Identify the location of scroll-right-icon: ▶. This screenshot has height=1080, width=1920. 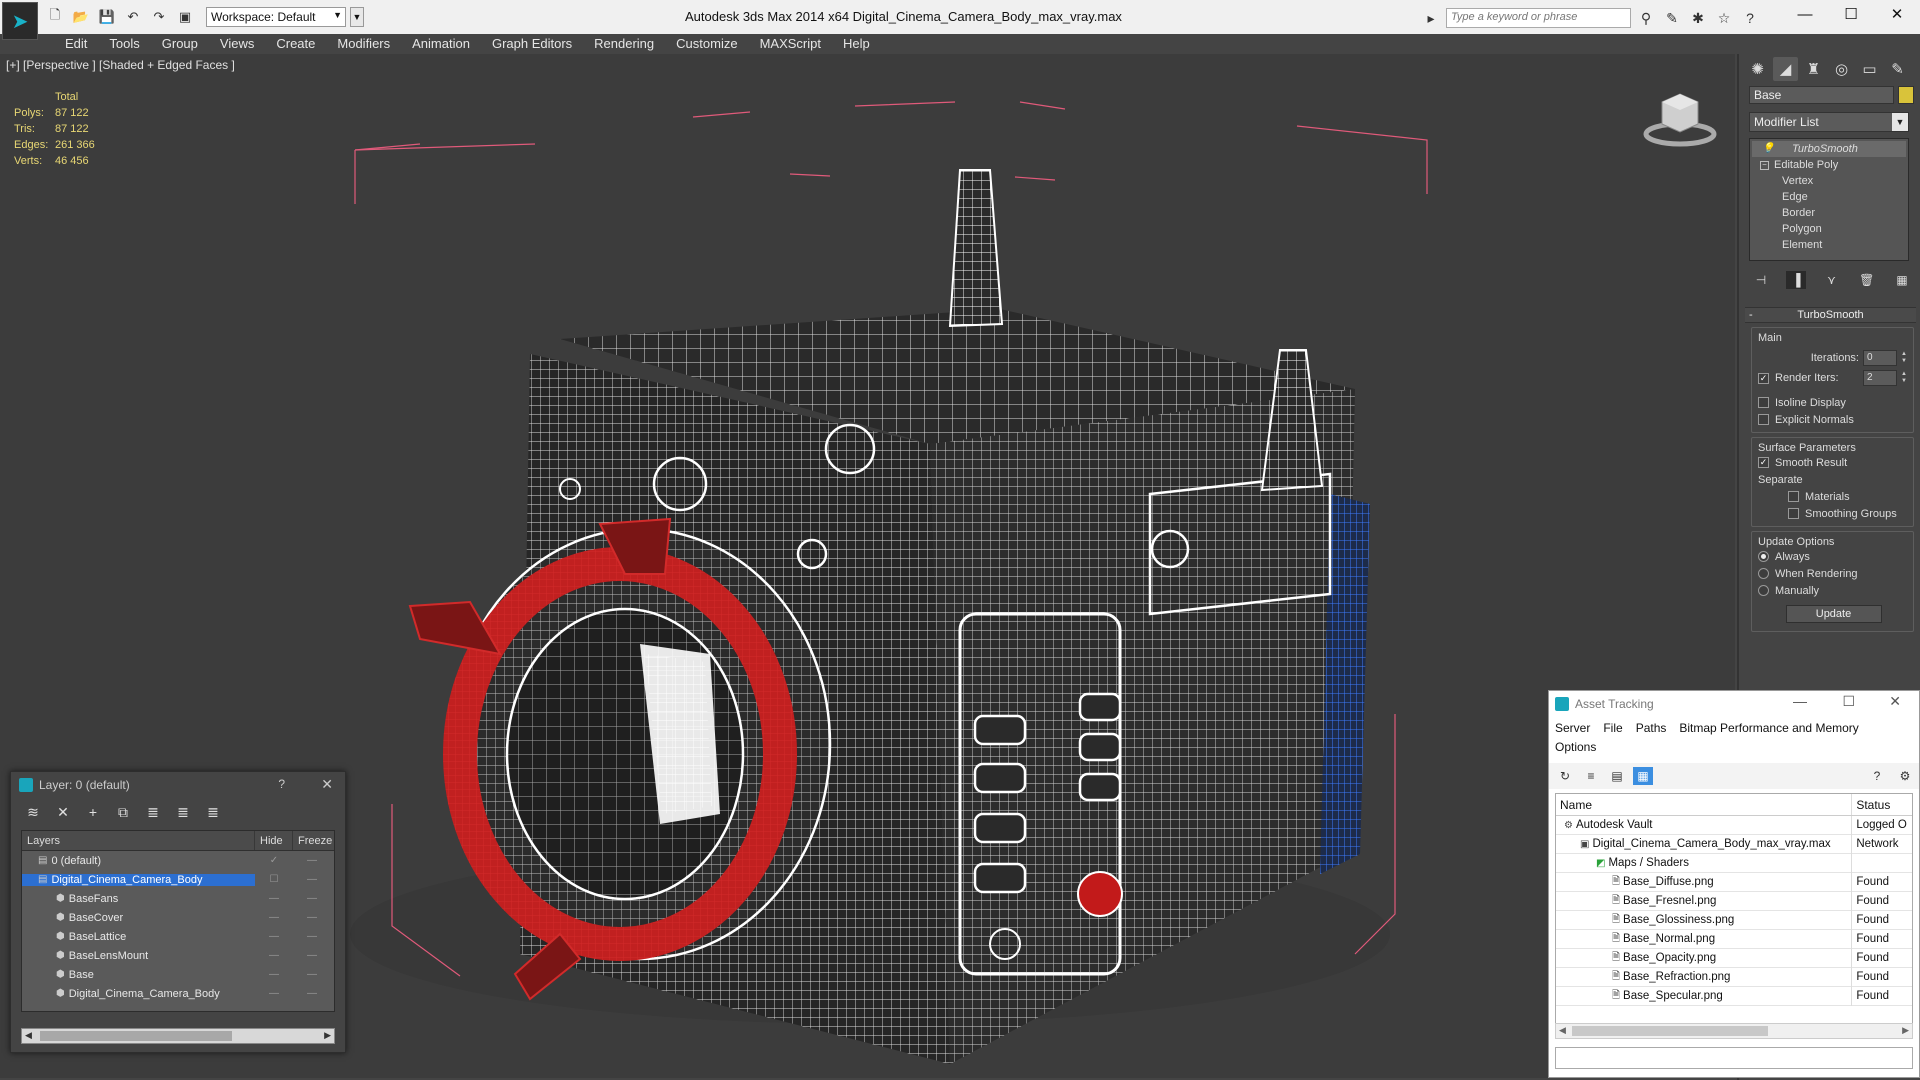
(327, 1035).